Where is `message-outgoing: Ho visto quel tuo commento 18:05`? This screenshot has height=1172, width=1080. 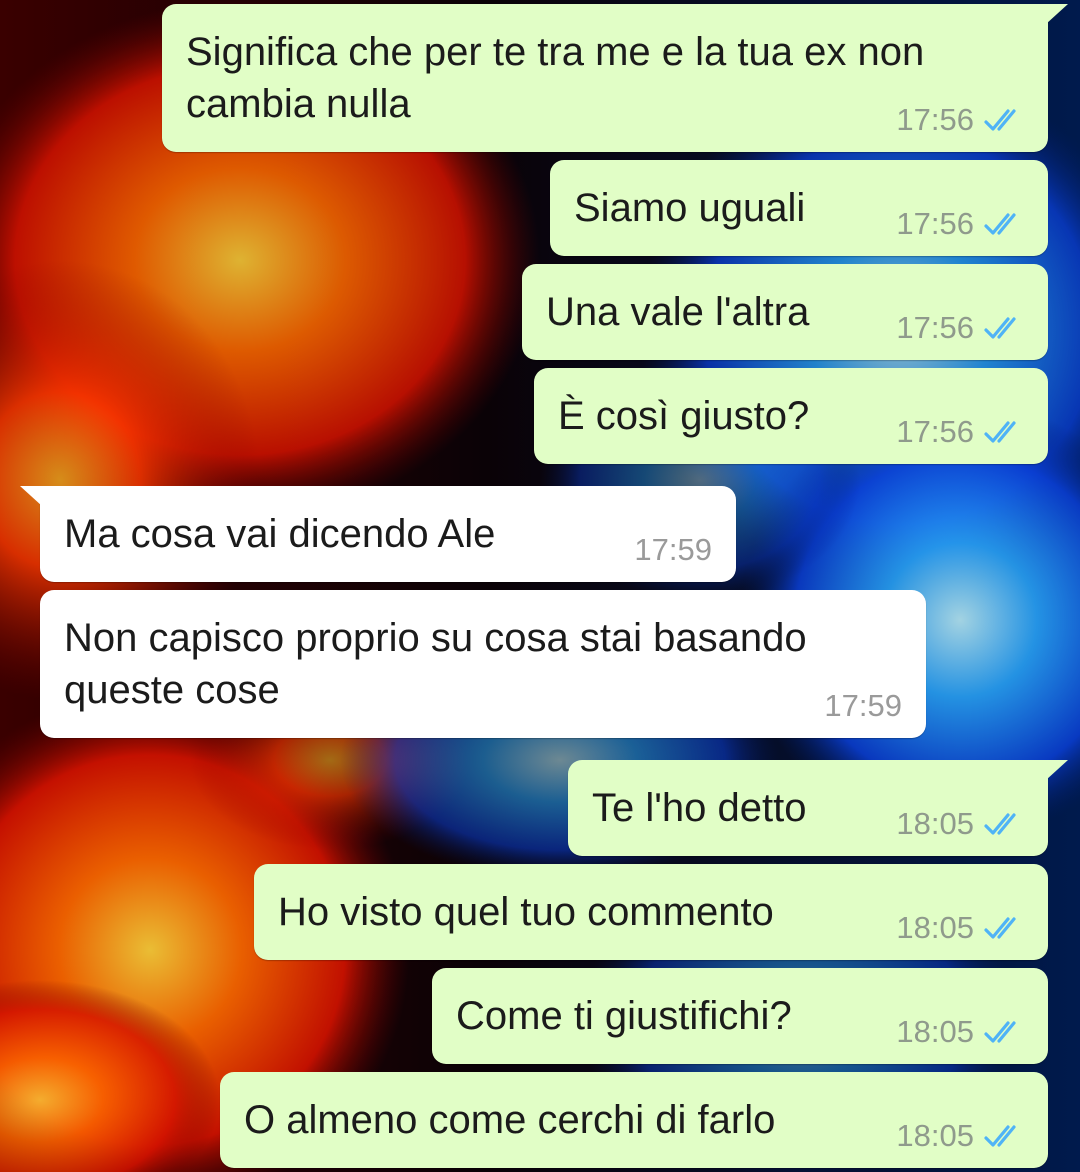
message-outgoing: Ho visto quel tuo commento 18:05 is located at coordinates (651, 912).